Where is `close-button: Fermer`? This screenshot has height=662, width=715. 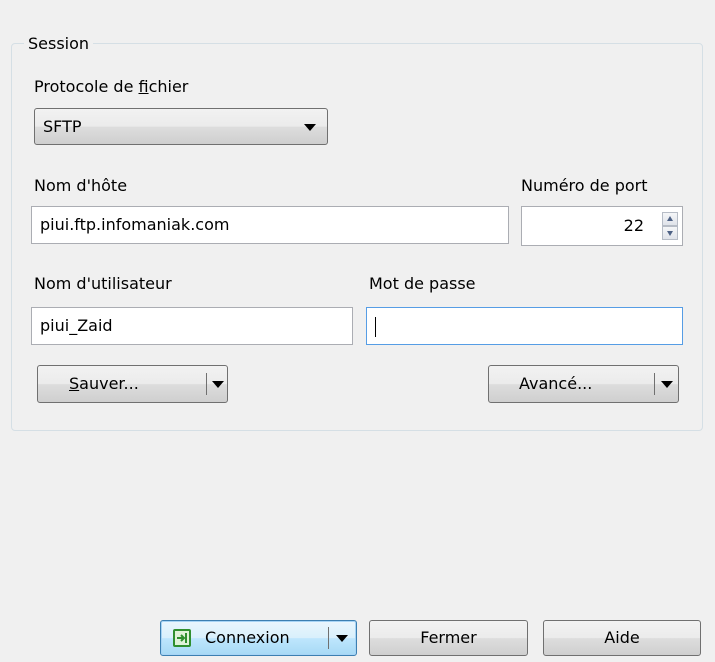
close-button: Fermer is located at coordinates (448, 638).